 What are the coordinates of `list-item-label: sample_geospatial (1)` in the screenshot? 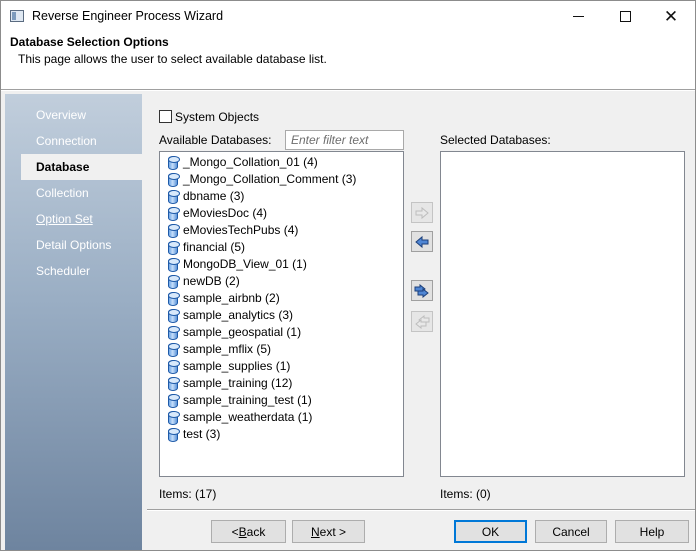 It's located at (242, 332).